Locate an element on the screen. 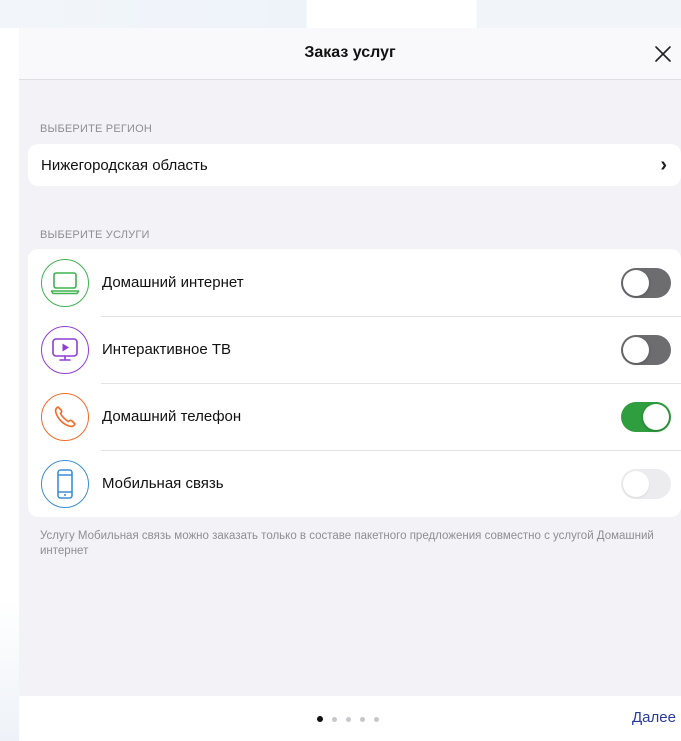 The image size is (681, 741). page-indicator is located at coordinates (348, 719).